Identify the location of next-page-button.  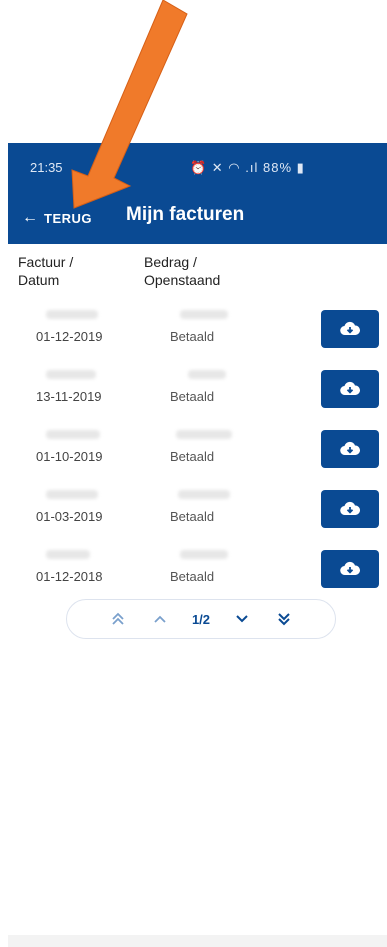
(242, 619).